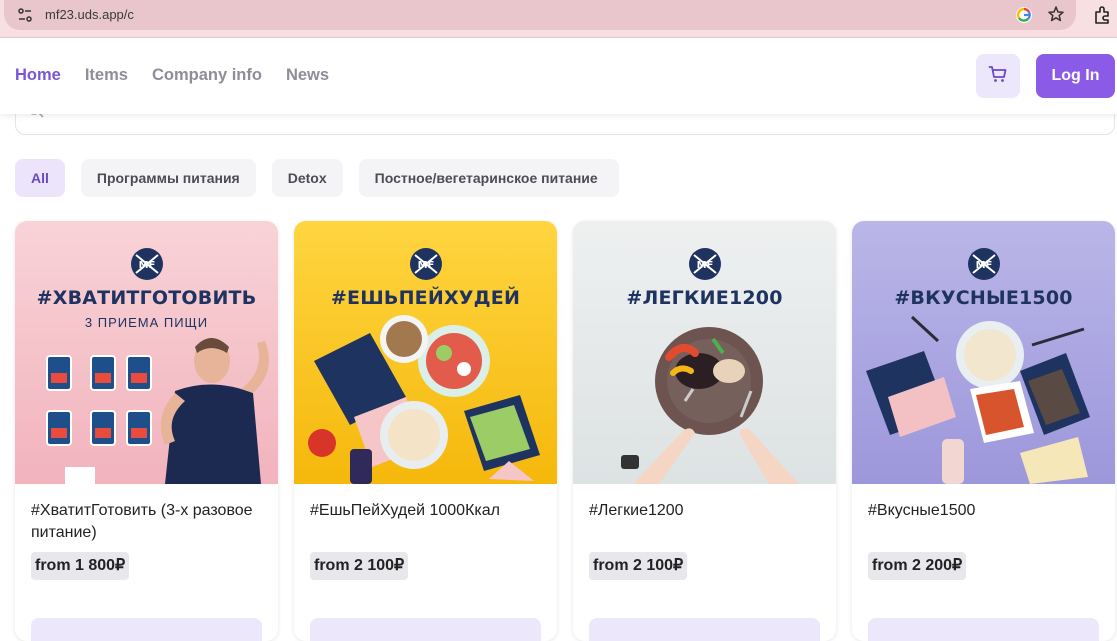 This screenshot has height=641, width=1117. I want to click on cart-button, so click(998, 76).